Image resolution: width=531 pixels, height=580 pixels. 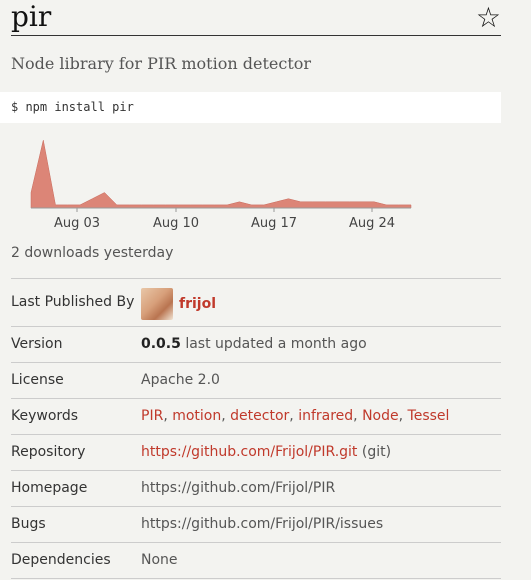 I want to click on version-updated: last updated a month ago, so click(x=276, y=344).